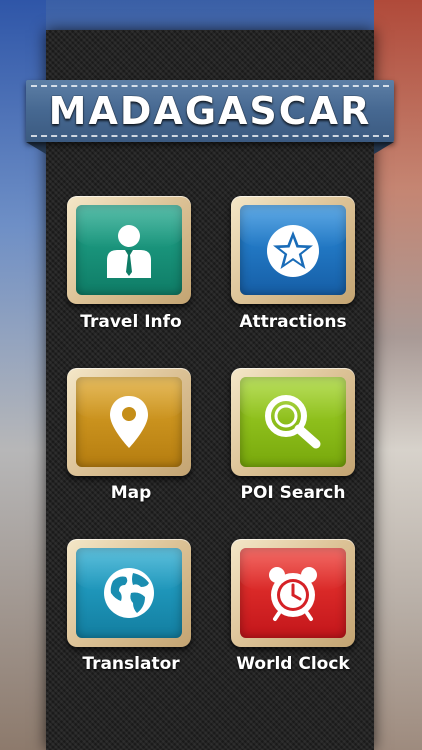 The image size is (422, 750). I want to click on star-icon, so click(293, 251).